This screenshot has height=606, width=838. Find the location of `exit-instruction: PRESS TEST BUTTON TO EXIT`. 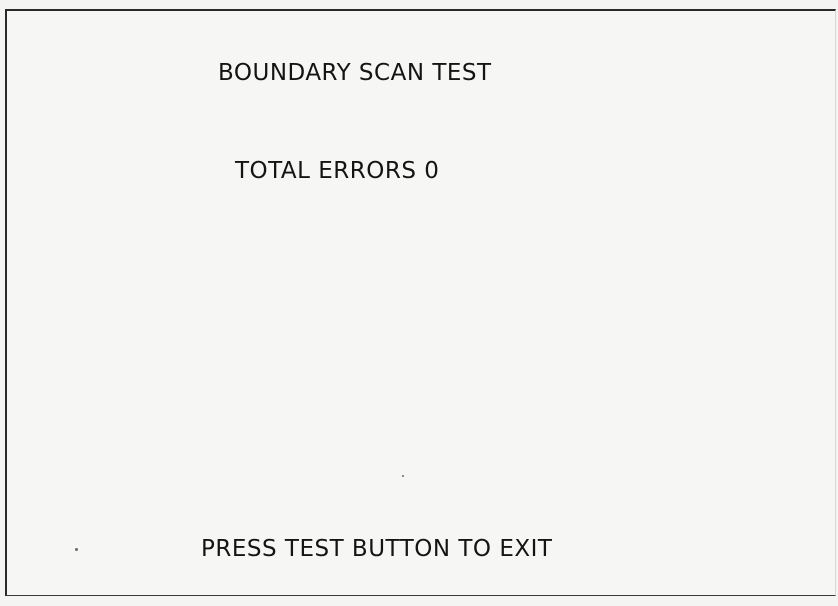

exit-instruction: PRESS TEST BUTTON TO EXIT is located at coordinates (377, 549).